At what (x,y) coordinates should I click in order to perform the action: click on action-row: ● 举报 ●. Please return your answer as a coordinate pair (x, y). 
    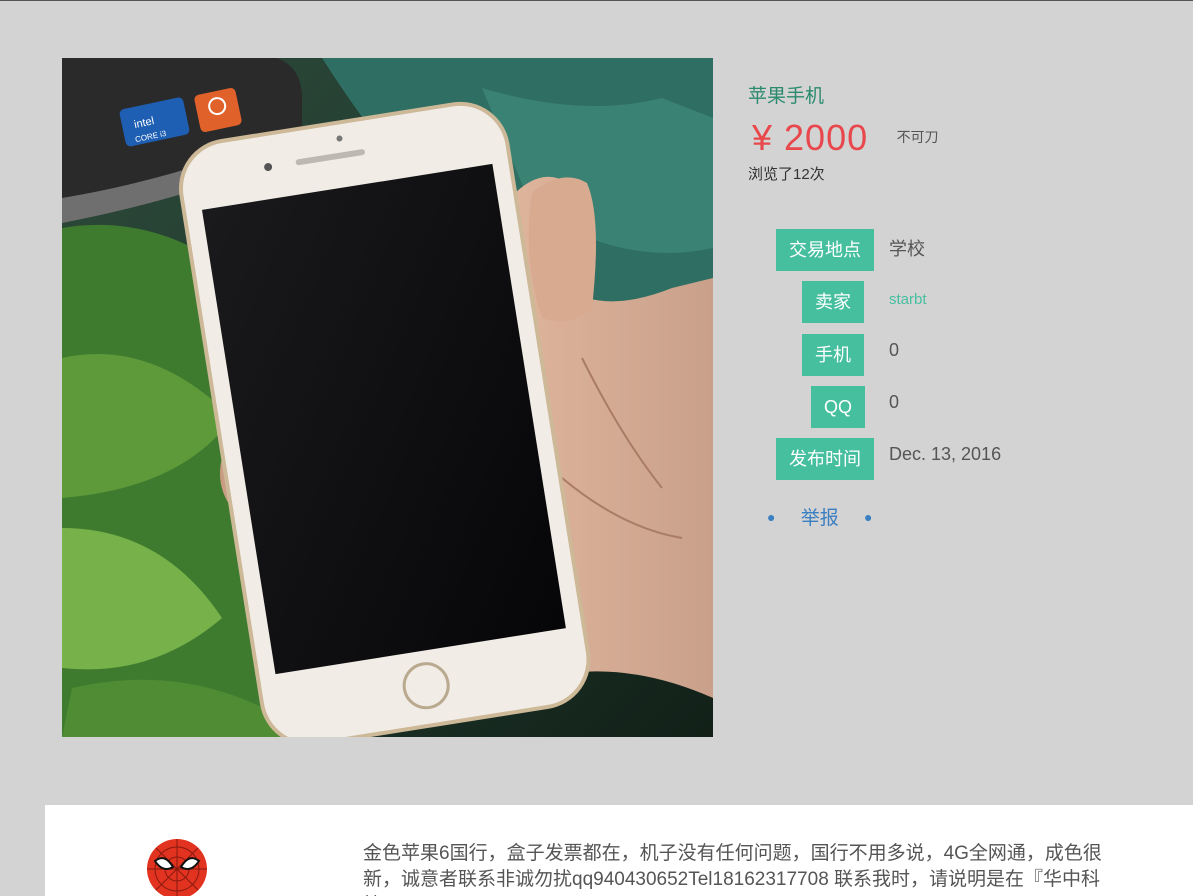
    Looking at the image, I should click on (820, 516).